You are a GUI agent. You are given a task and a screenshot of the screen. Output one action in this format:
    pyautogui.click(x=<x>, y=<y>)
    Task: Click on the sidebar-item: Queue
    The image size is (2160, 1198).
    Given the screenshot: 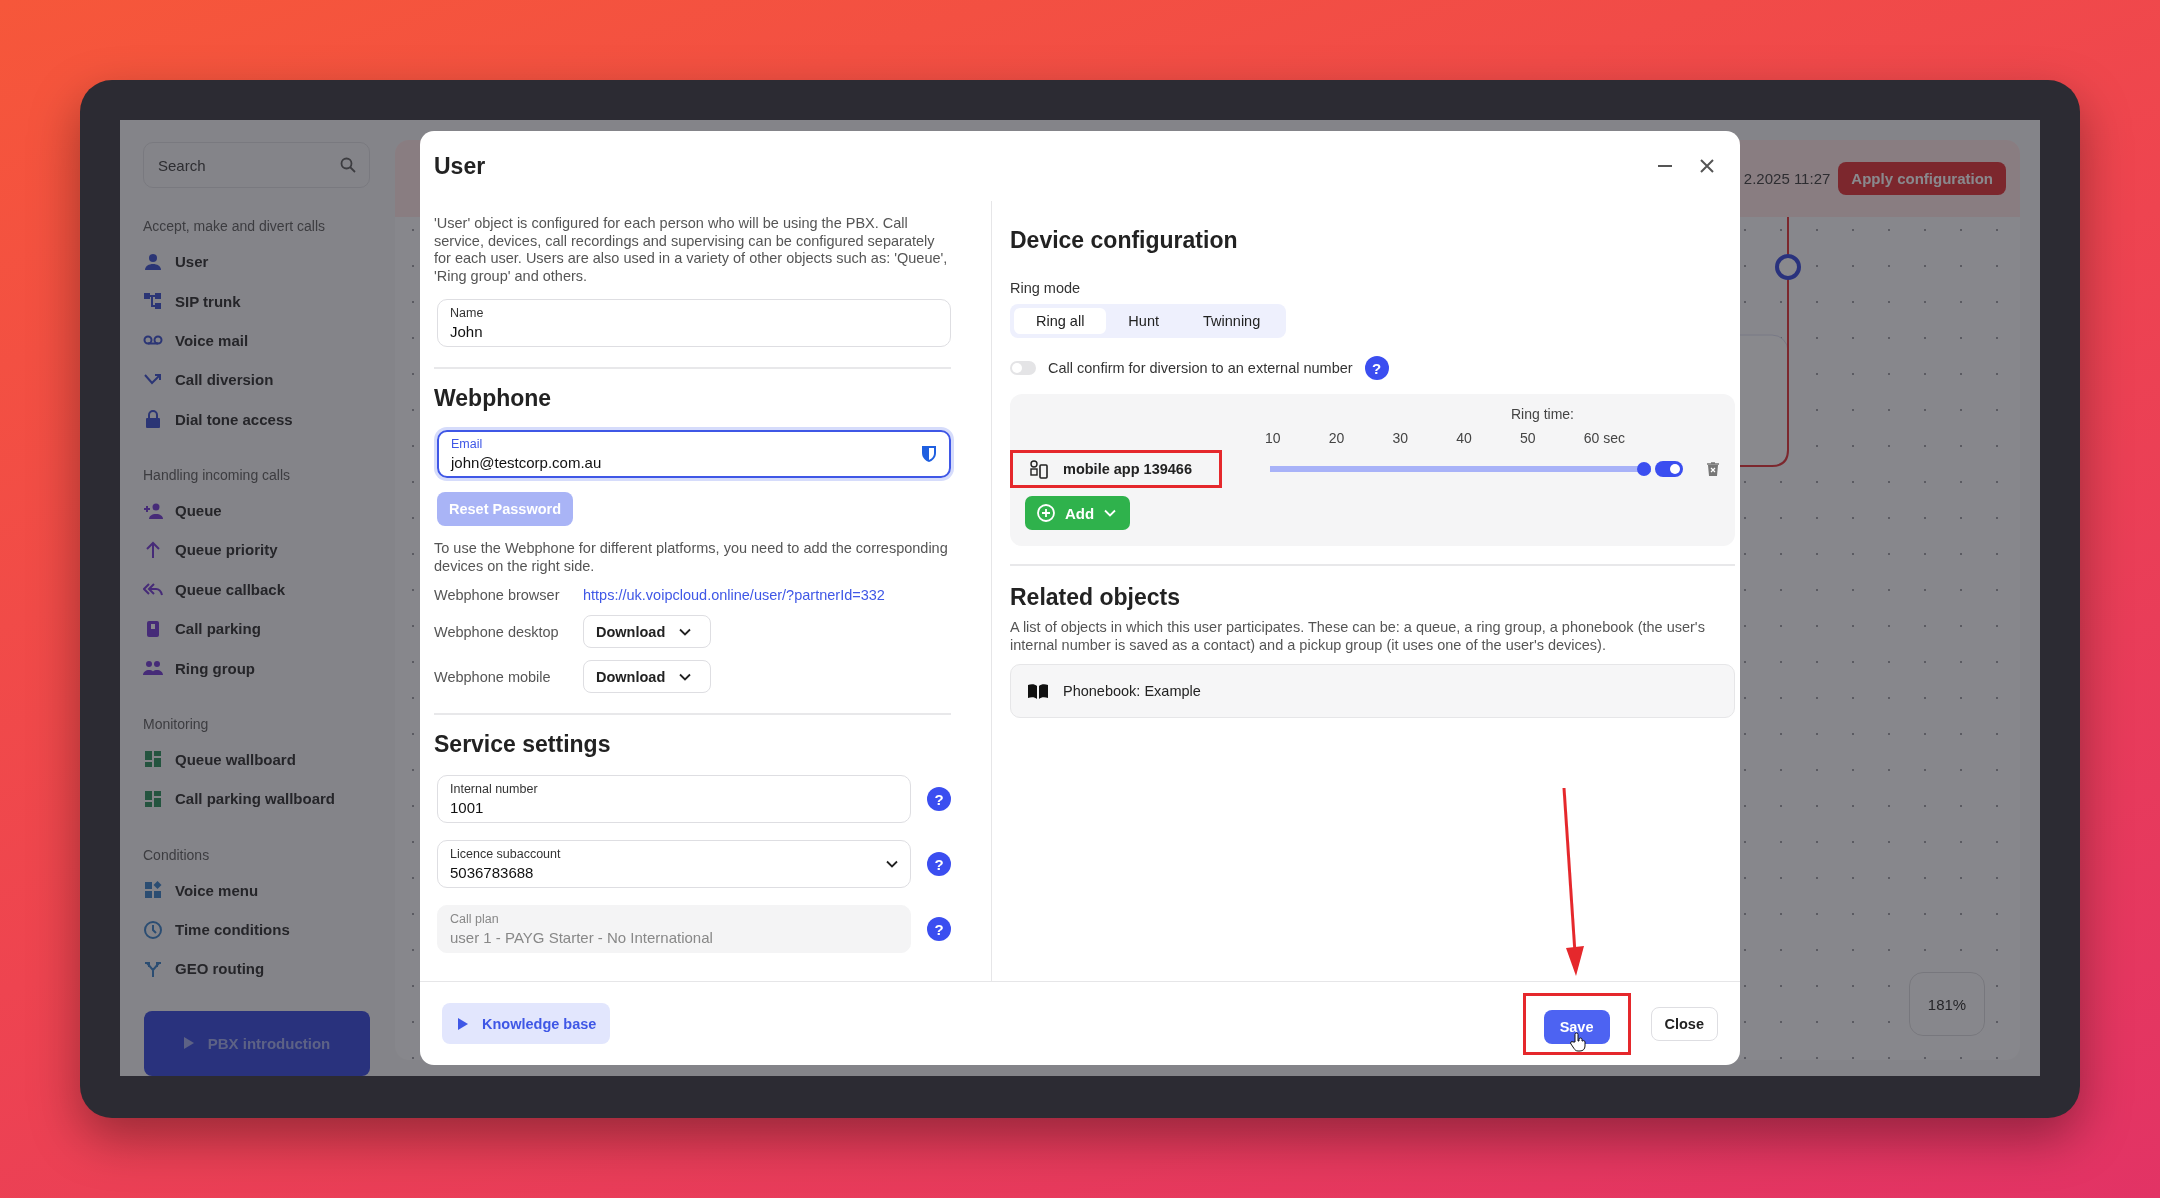 What is the action you would take?
    pyautogui.click(x=198, y=511)
    